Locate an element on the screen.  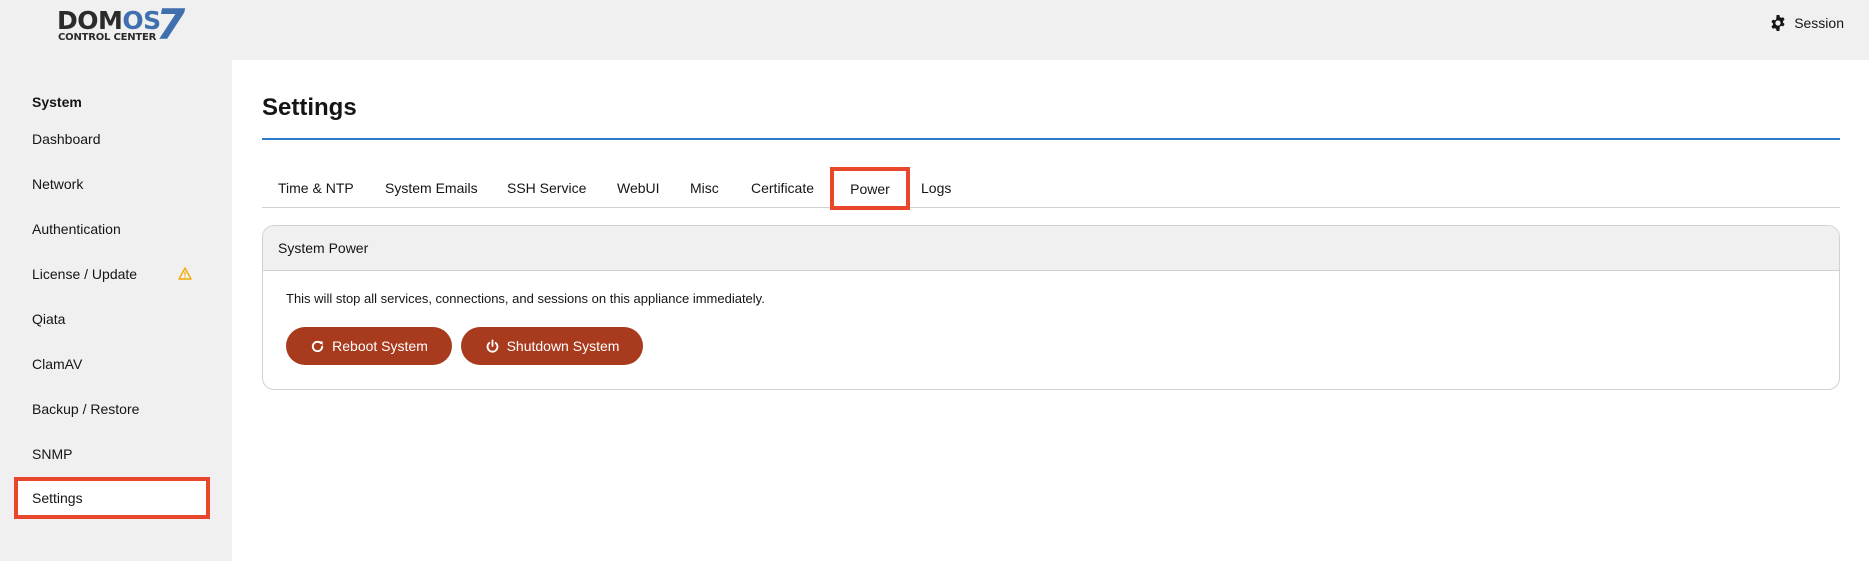
top-header: DOMOS 7 CONTROL CENTER Session is located at coordinates (934, 30).